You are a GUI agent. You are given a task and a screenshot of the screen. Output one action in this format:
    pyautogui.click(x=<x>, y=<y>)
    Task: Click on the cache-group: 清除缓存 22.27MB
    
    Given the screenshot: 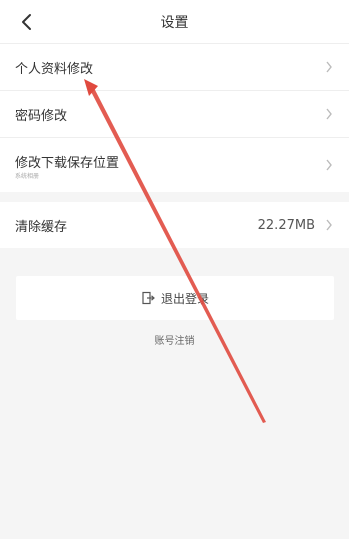 What is the action you would take?
    pyautogui.click(x=174, y=225)
    